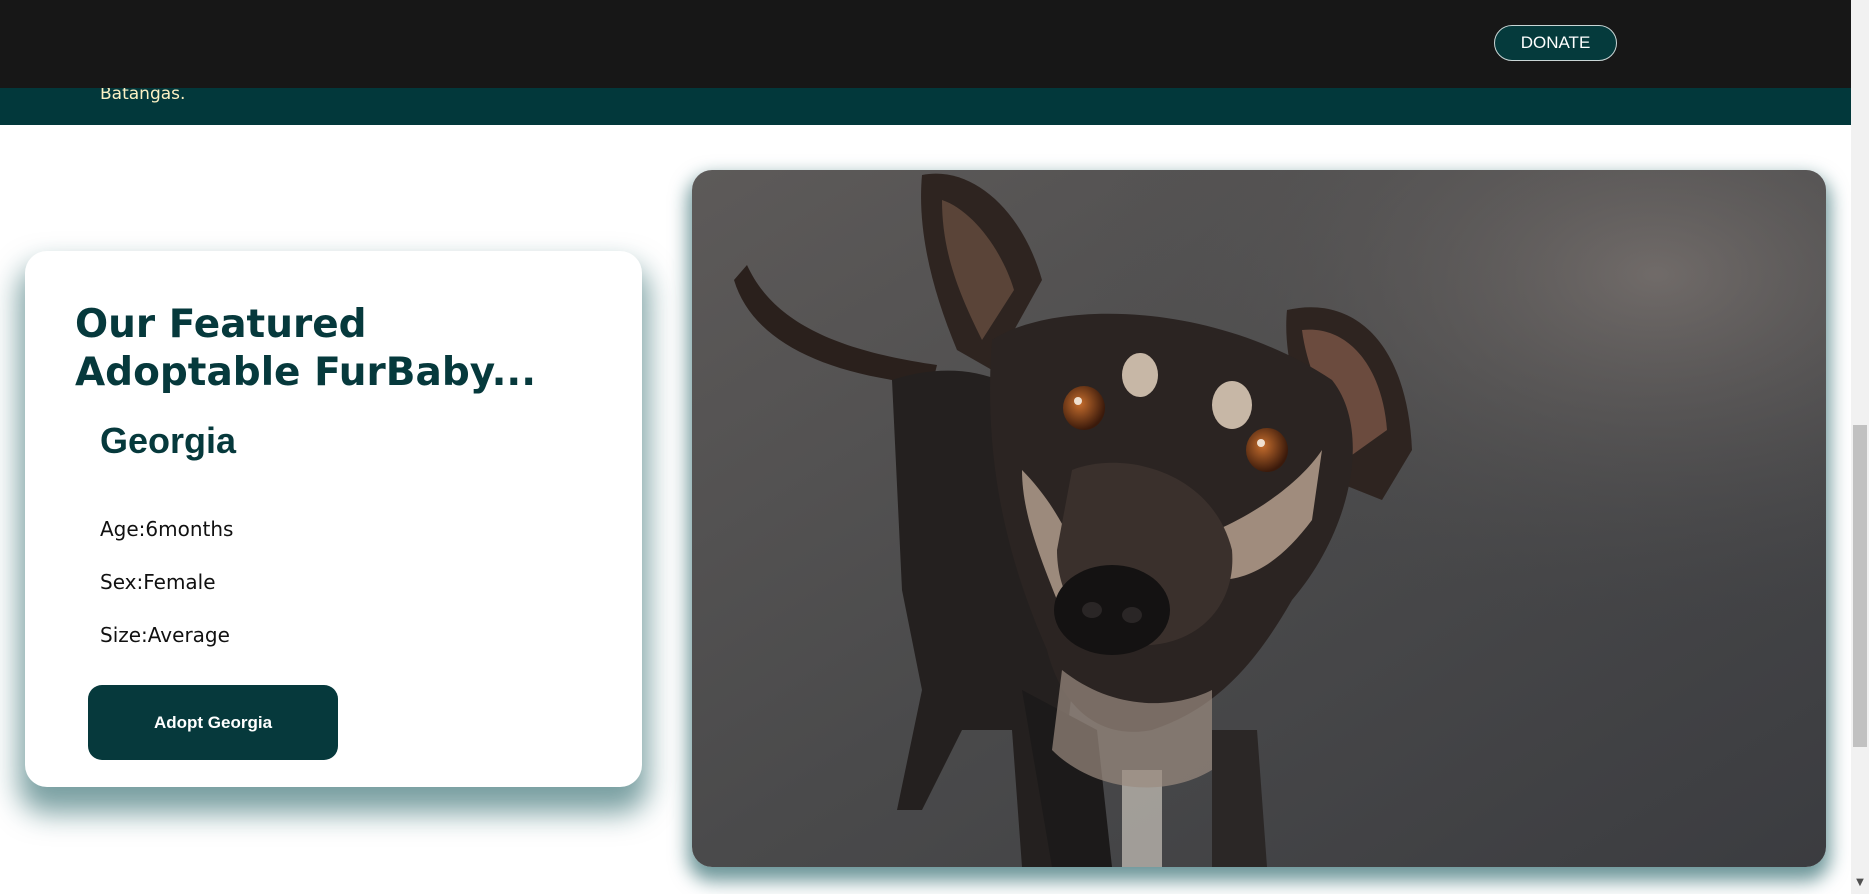  I want to click on scroll-down-arrow-icon: ▼, so click(1860, 883).